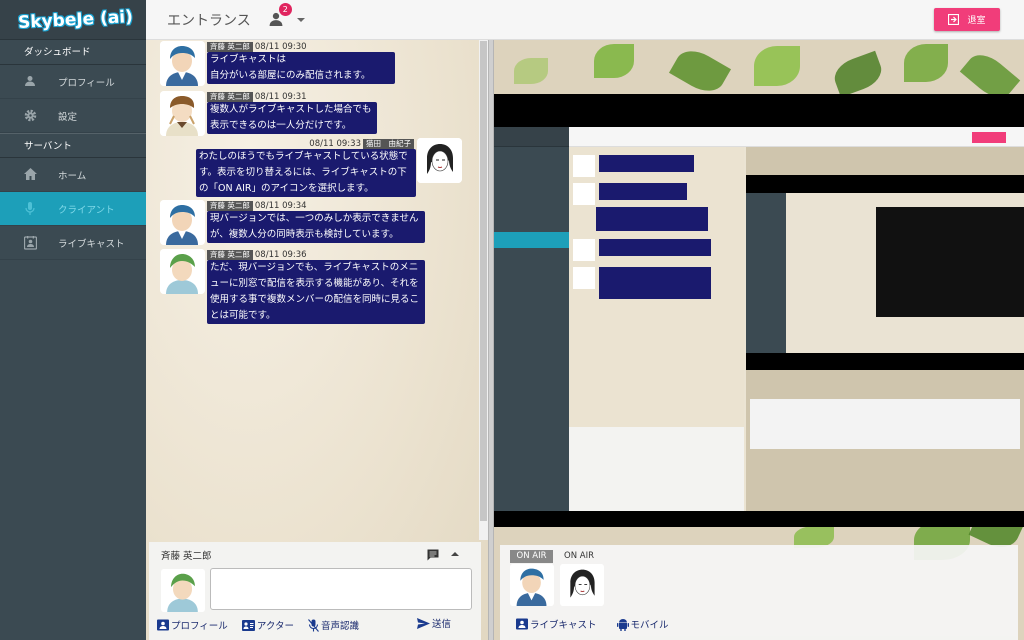  Describe the element at coordinates (585, 20) in the screenshot. I see `top-header: エントランス 2 退室` at that location.